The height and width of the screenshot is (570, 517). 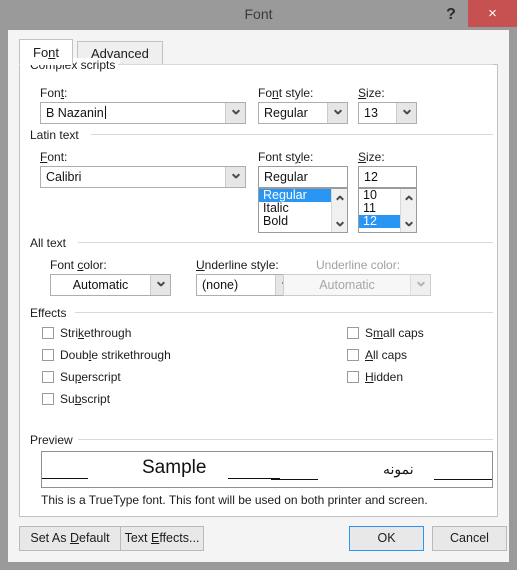 What do you see at coordinates (50, 93) in the screenshot?
I see `label-cs-font-a: Fon` at bounding box center [50, 93].